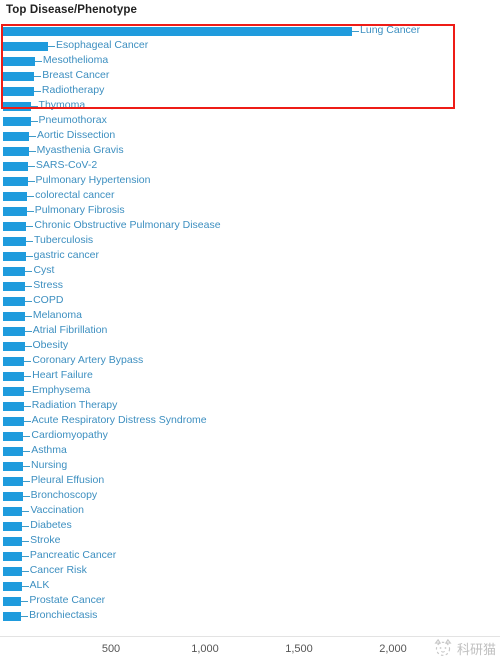 Image resolution: width=500 pixels, height=663 pixels. I want to click on bar-row: Pneumothorax, so click(250, 121).